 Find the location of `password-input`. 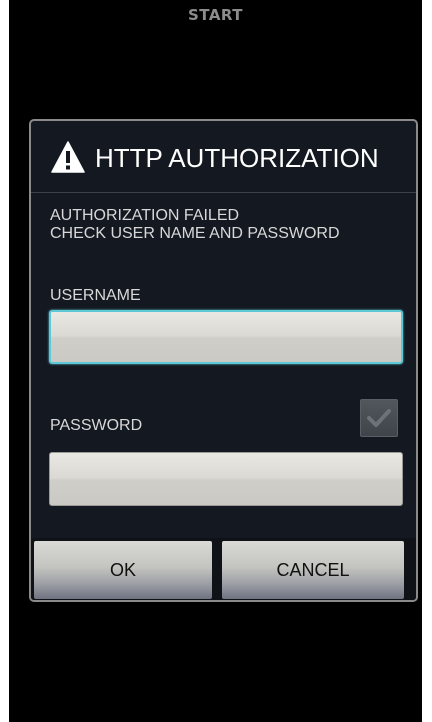

password-input is located at coordinates (226, 479).